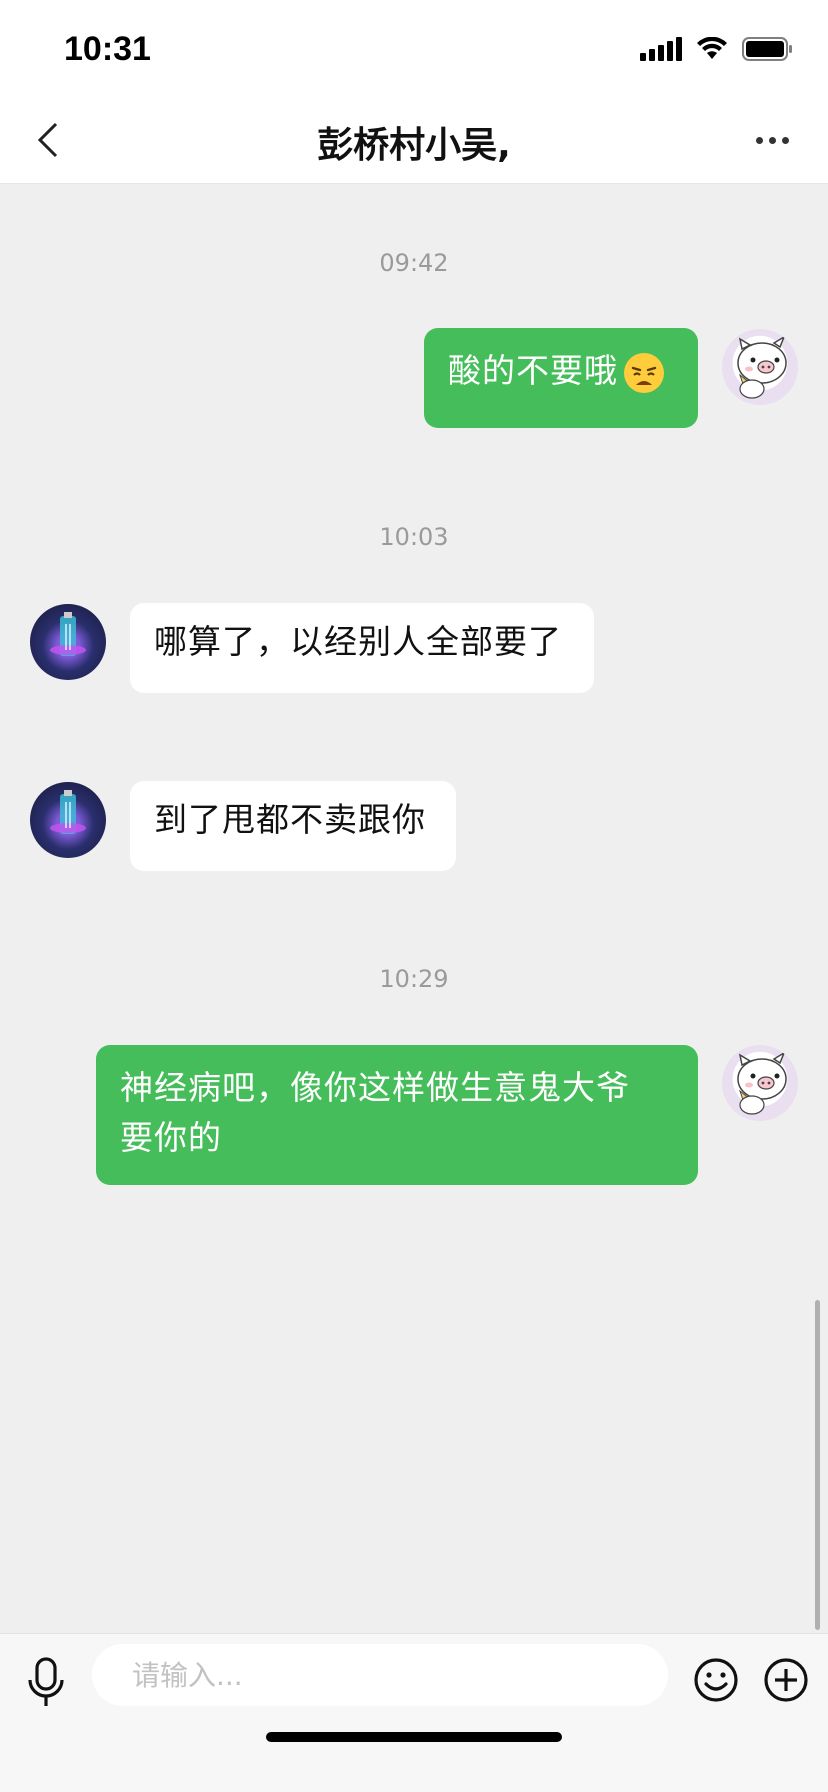 Image resolution: width=828 pixels, height=1792 pixels. What do you see at coordinates (414, 145) in the screenshot?
I see `chat-title: 彭桥村小吴,` at bounding box center [414, 145].